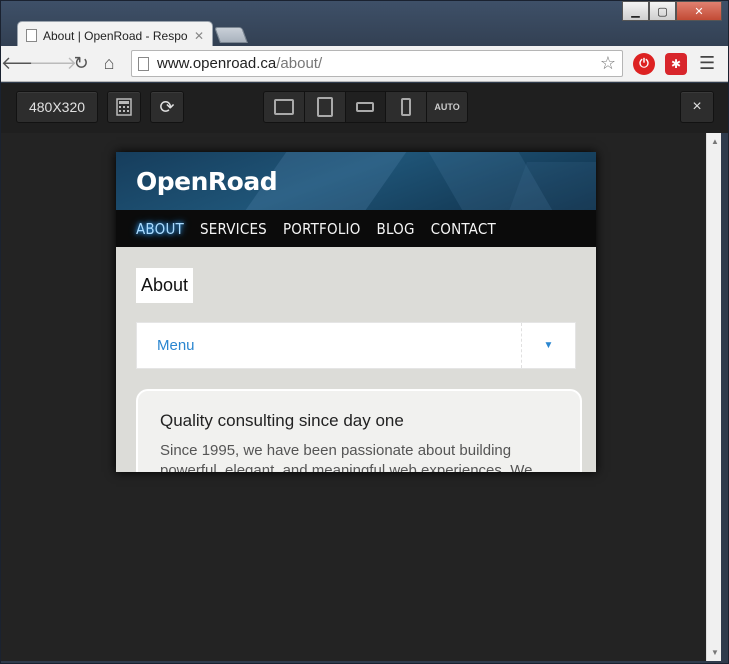 The image size is (729, 664). Describe the element at coordinates (548, 345) in the screenshot. I see `chevron-down-icon: ▼` at that location.